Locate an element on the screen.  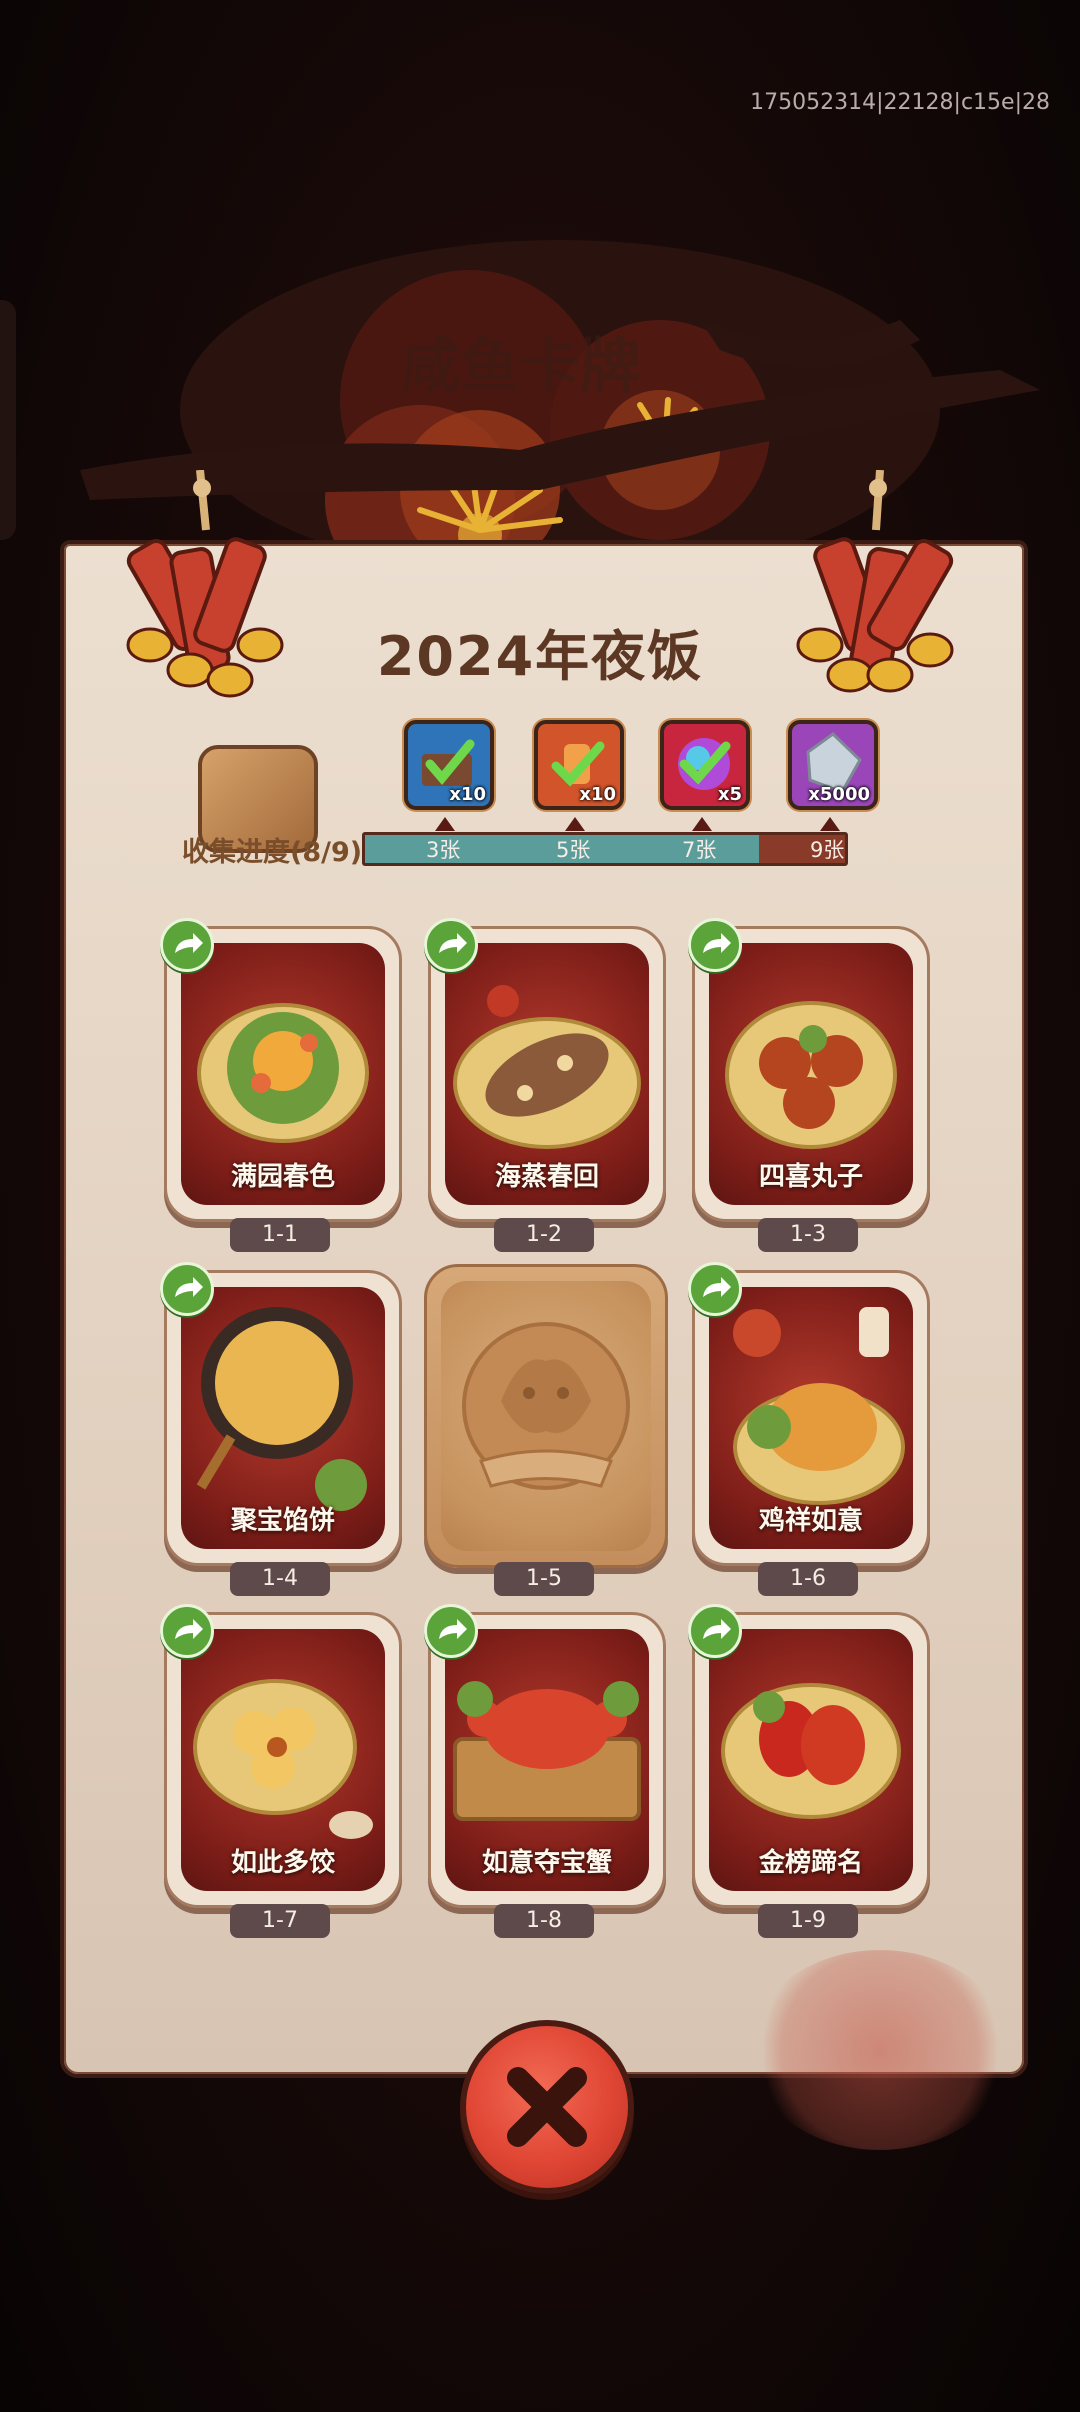
page-title: 2024年夜饭 is located at coordinates (540, 656).